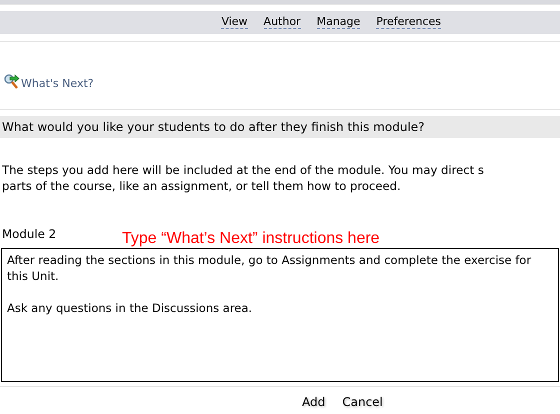  Describe the element at coordinates (234, 22) in the screenshot. I see `nav-link: View` at that location.